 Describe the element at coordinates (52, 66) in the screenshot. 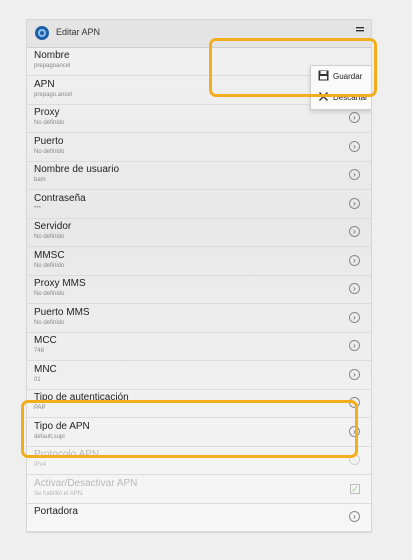

I see `setting-value: prepagoancel` at that location.